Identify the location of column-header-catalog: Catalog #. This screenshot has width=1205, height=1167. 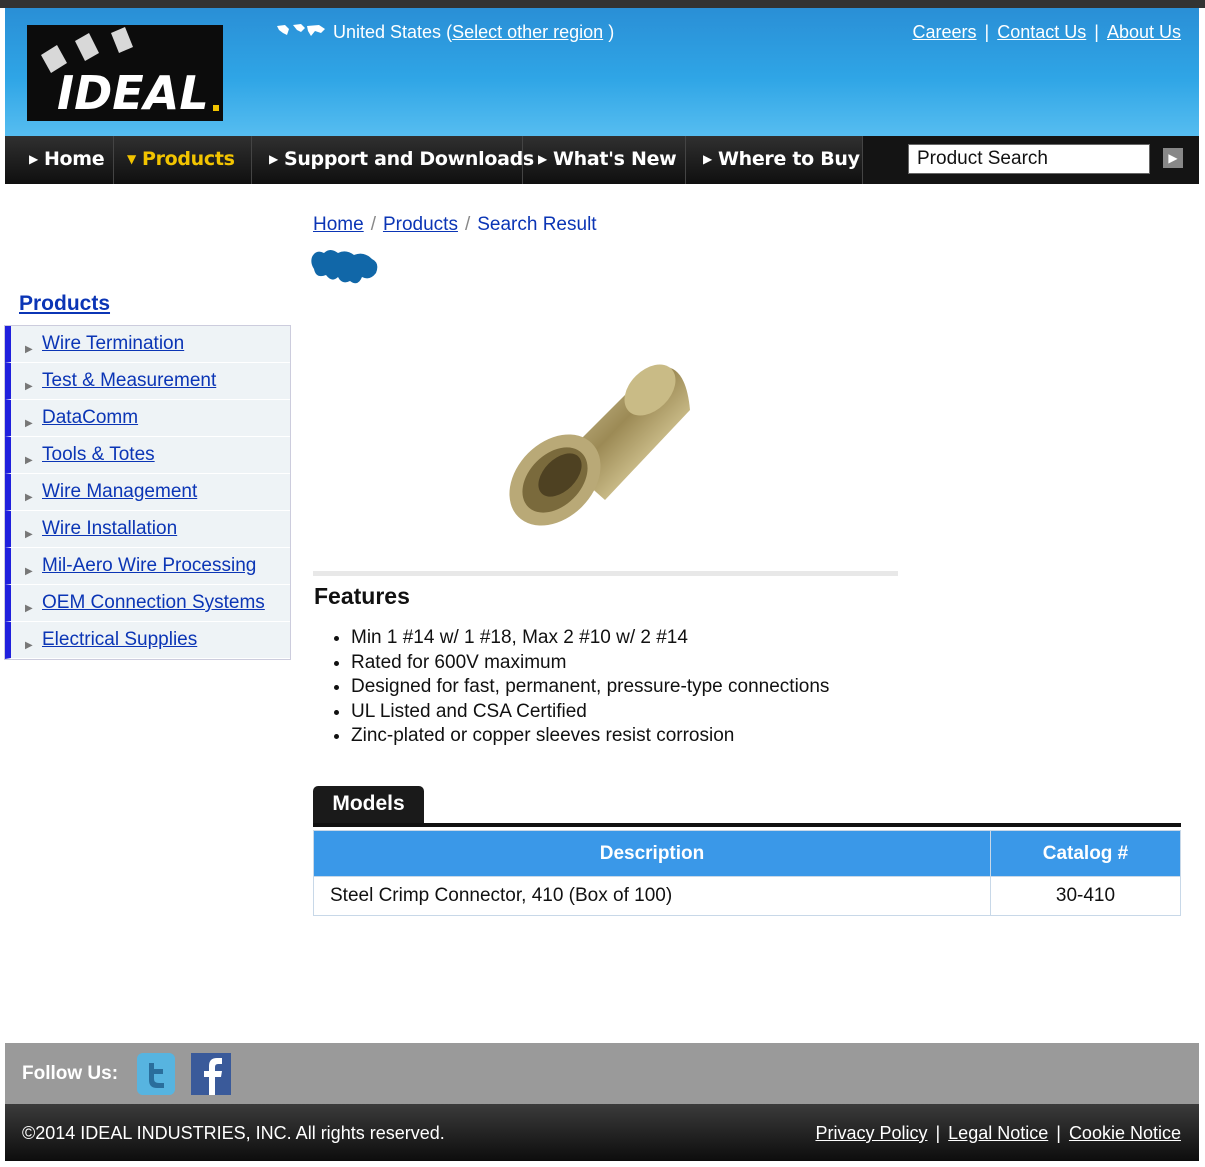
(1085, 853).